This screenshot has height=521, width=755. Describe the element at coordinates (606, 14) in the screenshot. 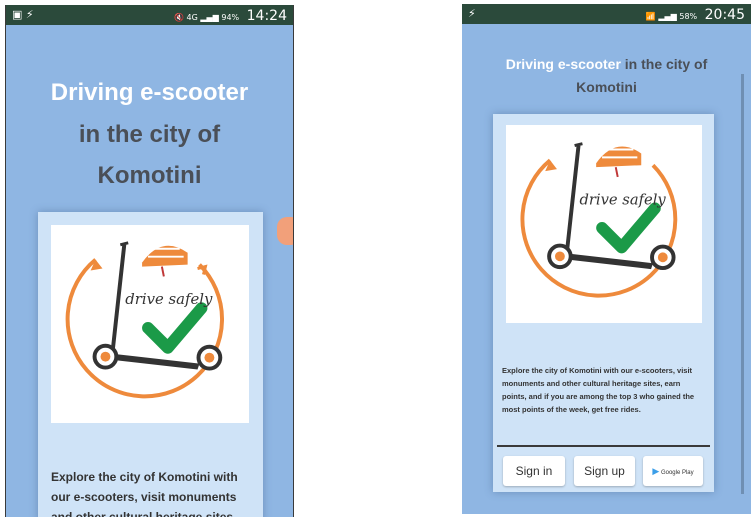

I see `status-bar: ⚡ 📶 ▂▄▆ 58% 20:45` at that location.